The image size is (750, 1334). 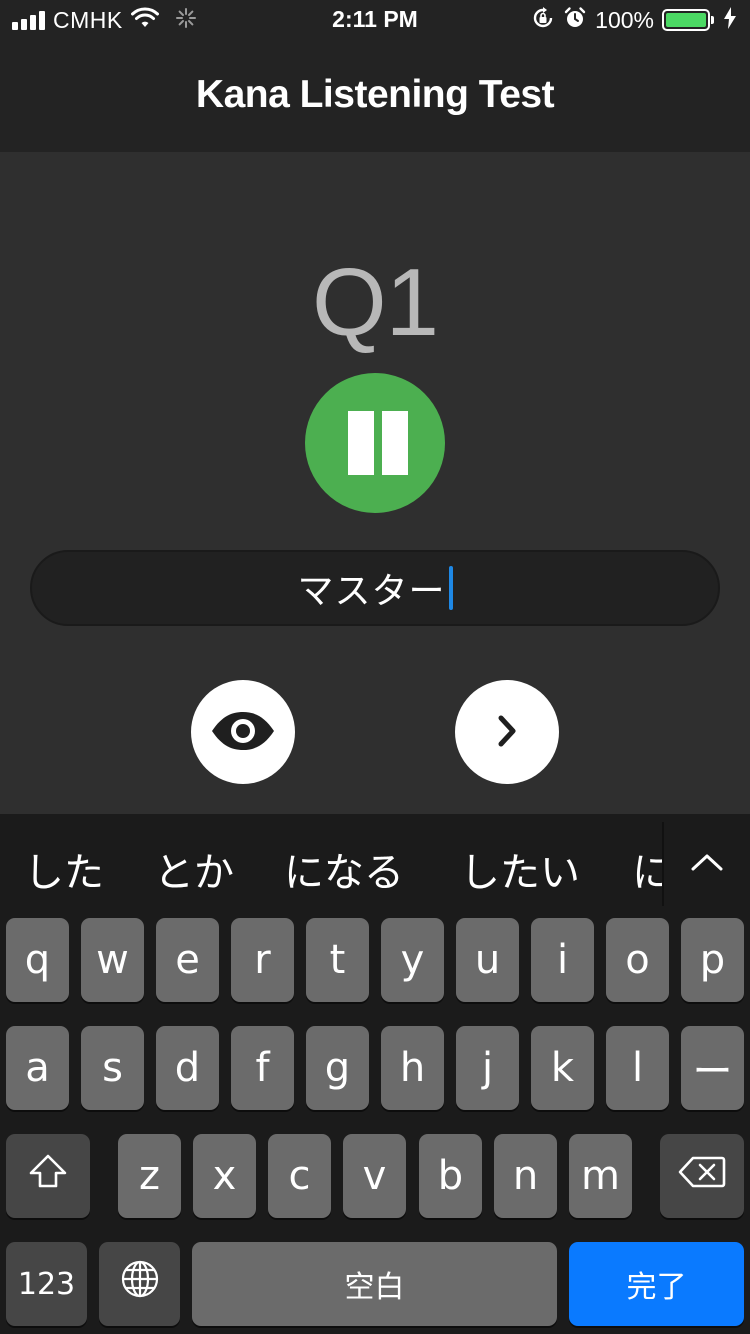 What do you see at coordinates (562, 960) in the screenshot?
I see `key-i: i` at bounding box center [562, 960].